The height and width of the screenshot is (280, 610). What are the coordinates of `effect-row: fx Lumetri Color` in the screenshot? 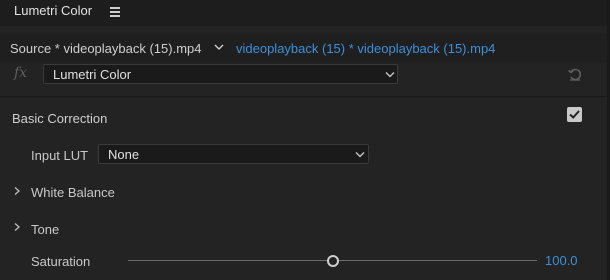 It's located at (305, 74).